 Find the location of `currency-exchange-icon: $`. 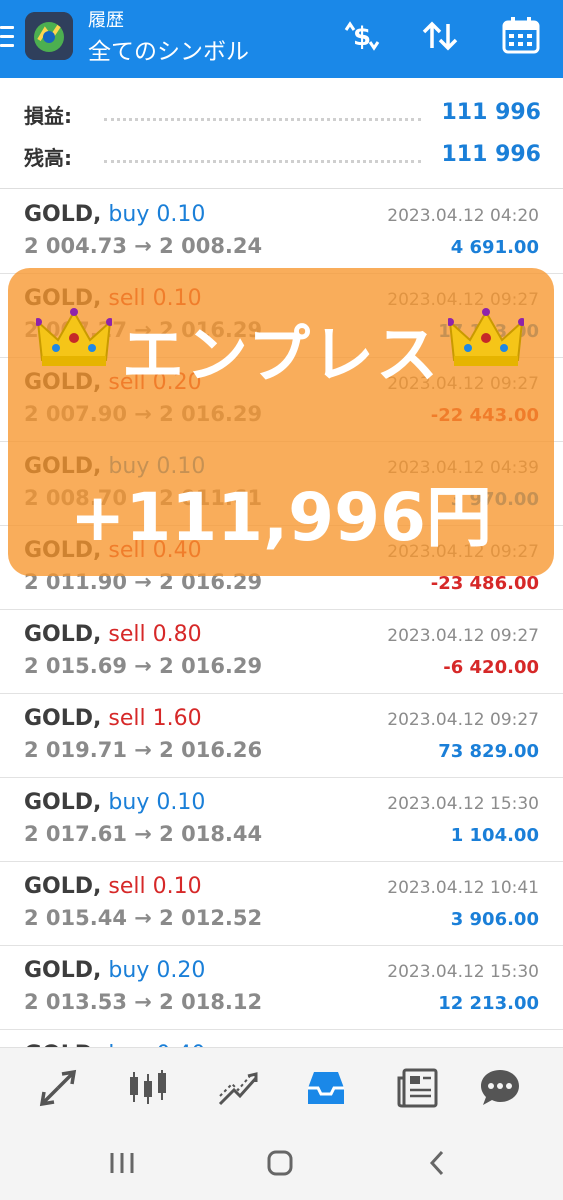

currency-exchange-icon: $ is located at coordinates (362, 36).